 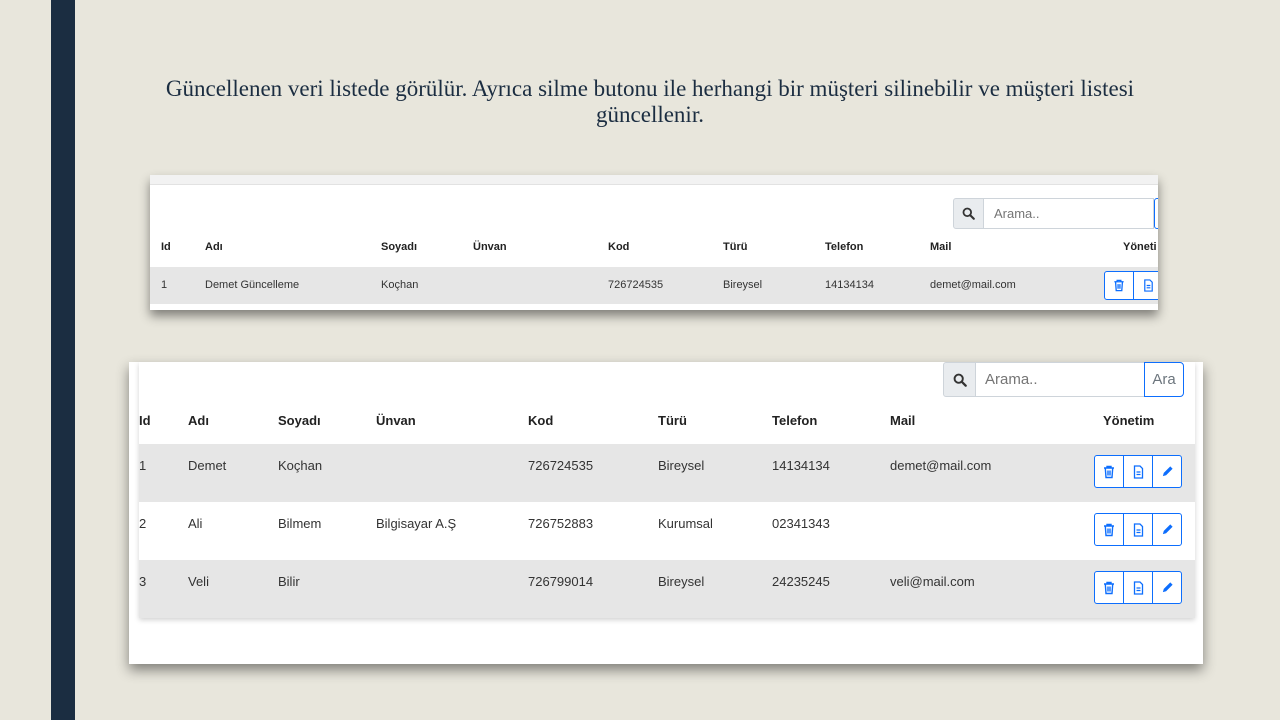 What do you see at coordinates (561, 581) in the screenshot?
I see `cell-kod: 726799014` at bounding box center [561, 581].